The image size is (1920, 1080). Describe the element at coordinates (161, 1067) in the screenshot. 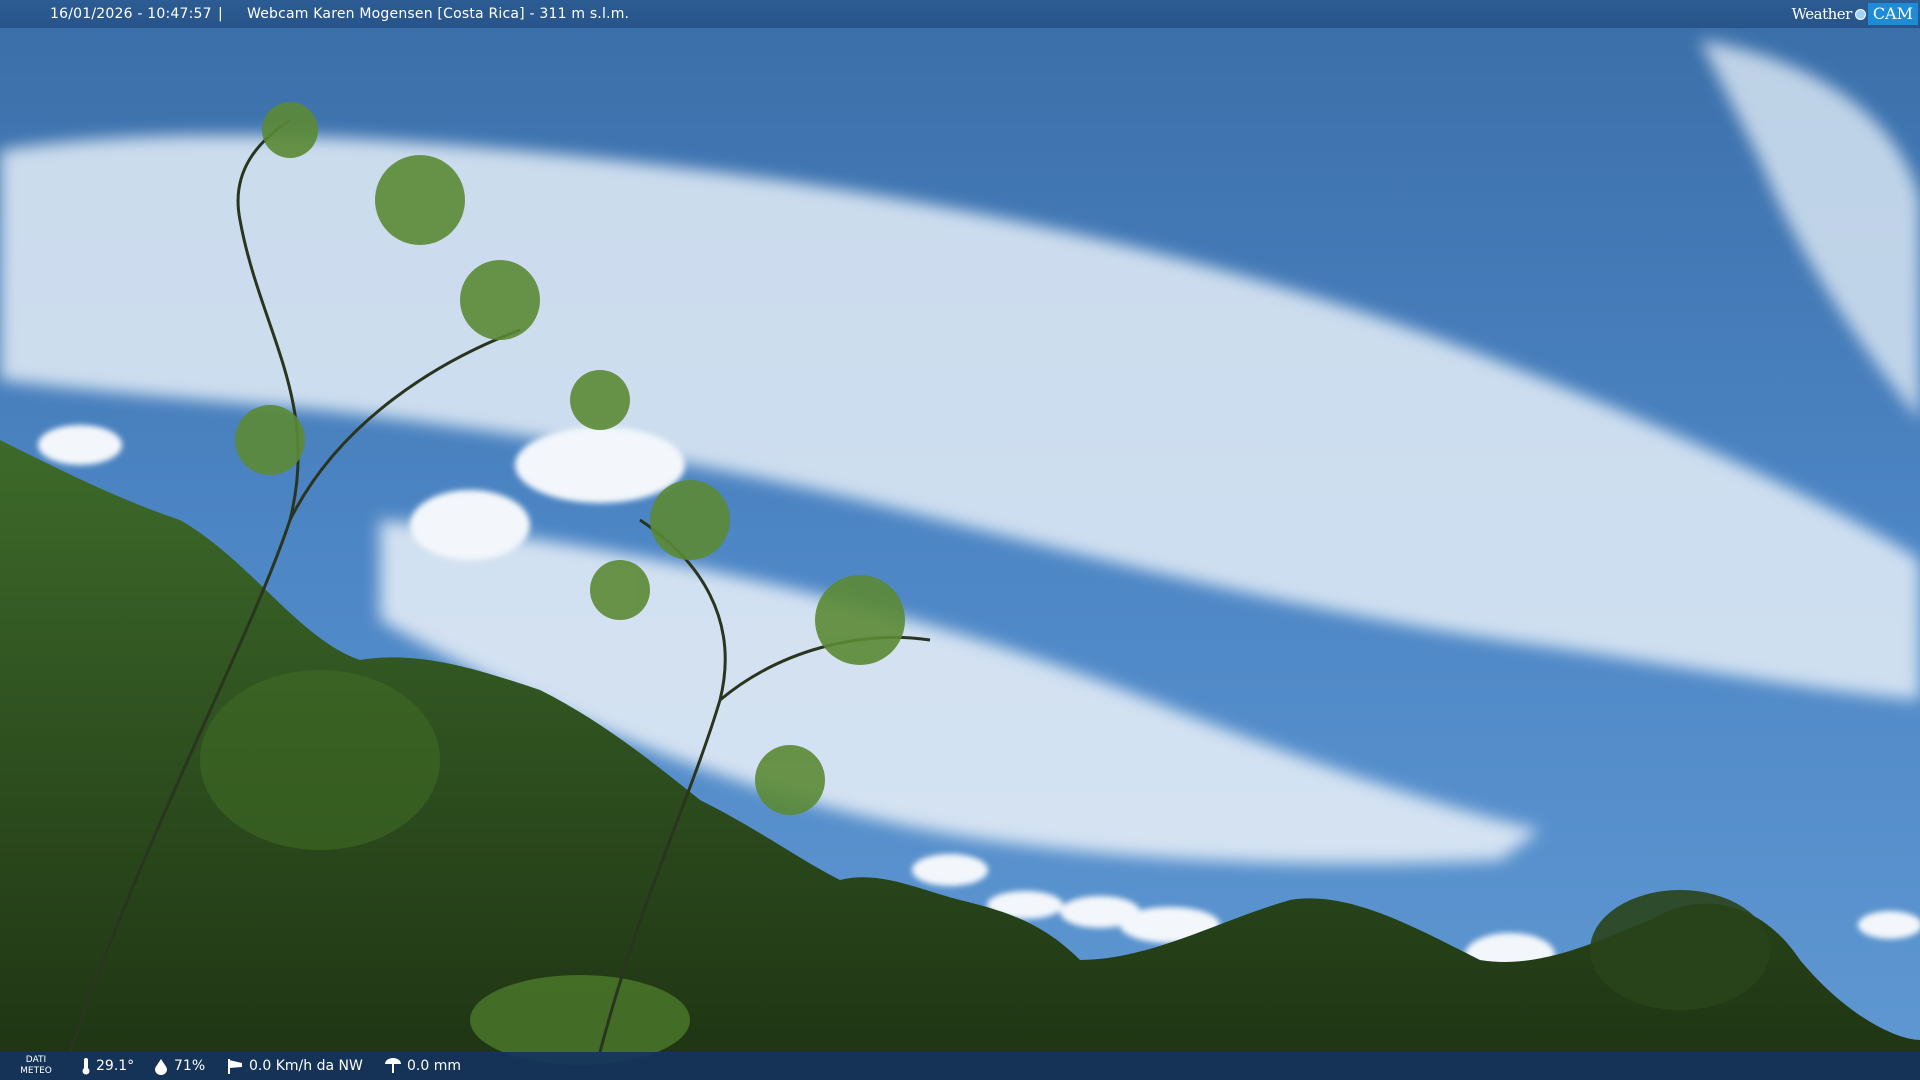

I see `droplet-icon` at that location.